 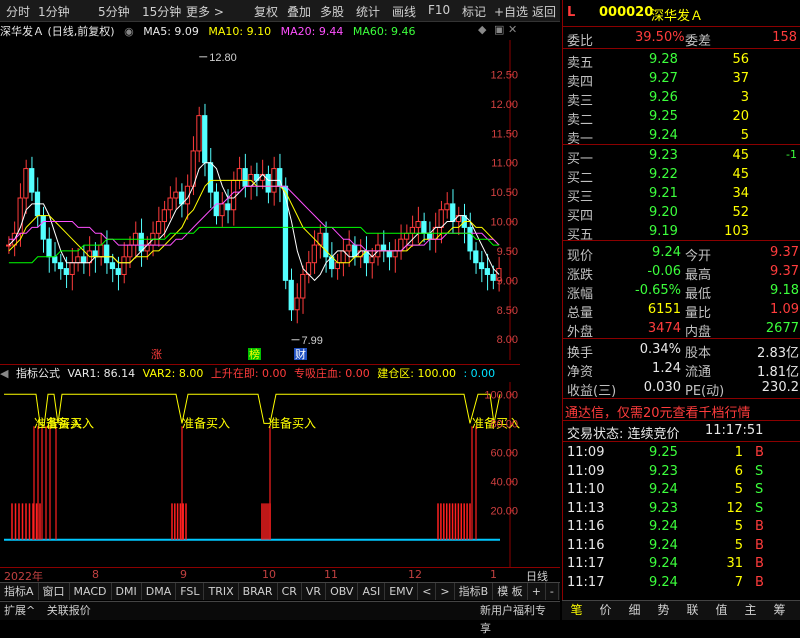 What do you see at coordinates (445, 591) in the screenshot?
I see `scroll-right-button: >` at bounding box center [445, 591].